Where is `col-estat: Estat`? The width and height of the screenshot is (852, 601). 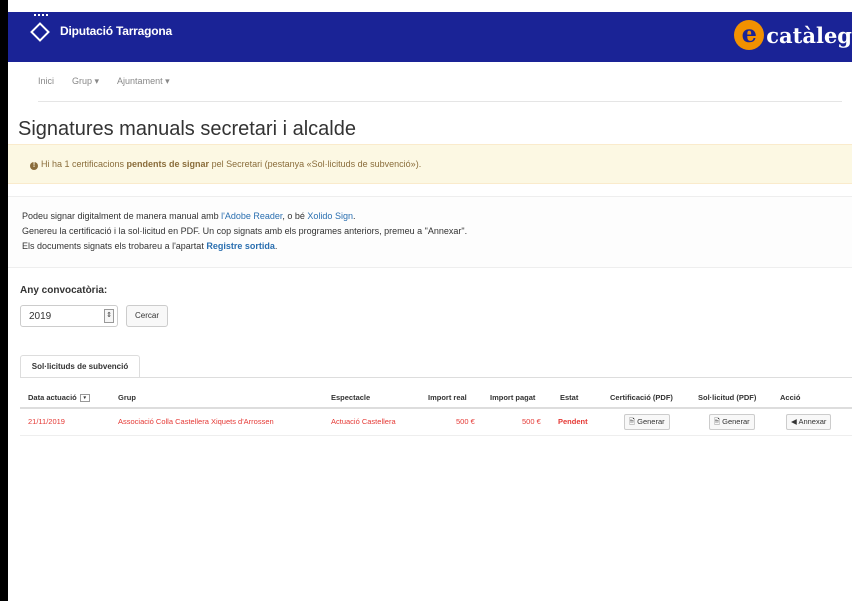
col-estat: Estat is located at coordinates (569, 397).